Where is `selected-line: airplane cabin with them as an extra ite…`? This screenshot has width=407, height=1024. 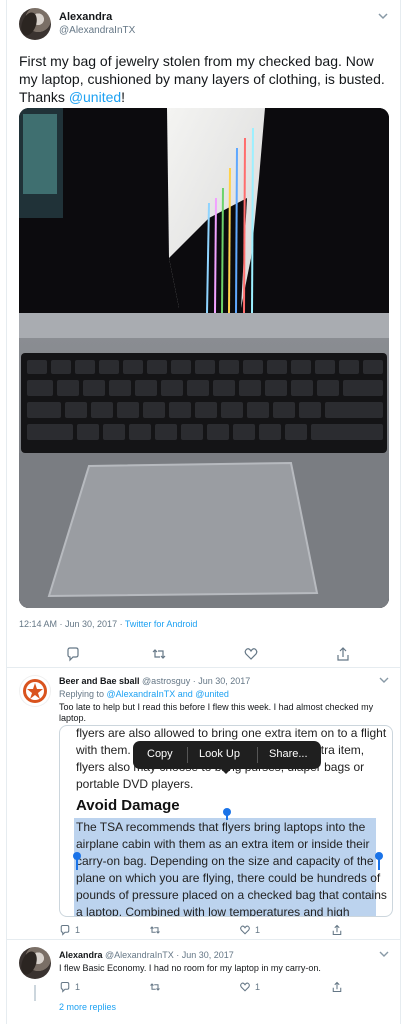 selected-line: airplane cabin with them as an extra ite… is located at coordinates (223, 844).